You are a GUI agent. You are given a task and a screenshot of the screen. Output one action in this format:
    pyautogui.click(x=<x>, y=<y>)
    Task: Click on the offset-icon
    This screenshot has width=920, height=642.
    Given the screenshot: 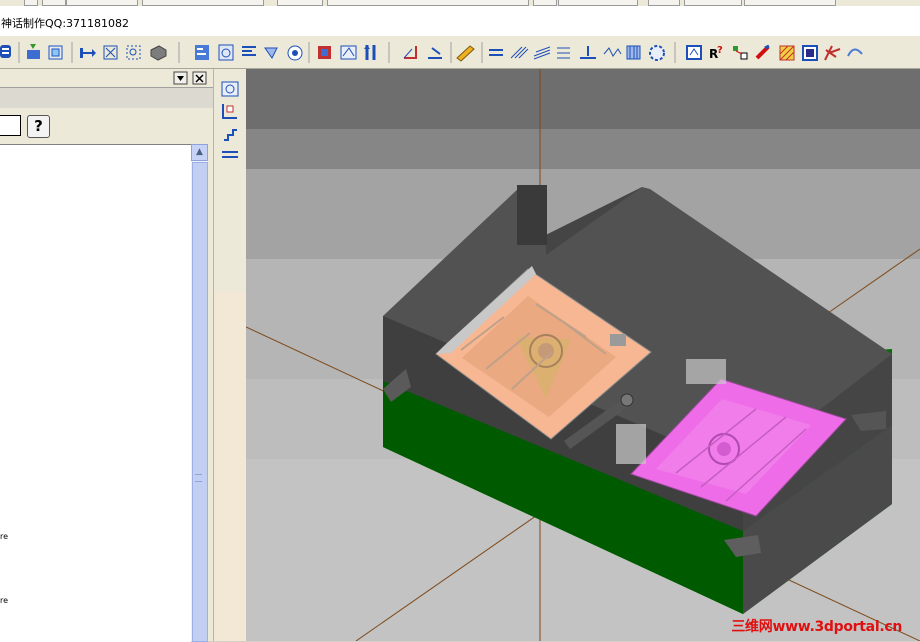 What is the action you would take?
    pyautogui.click(x=563, y=53)
    